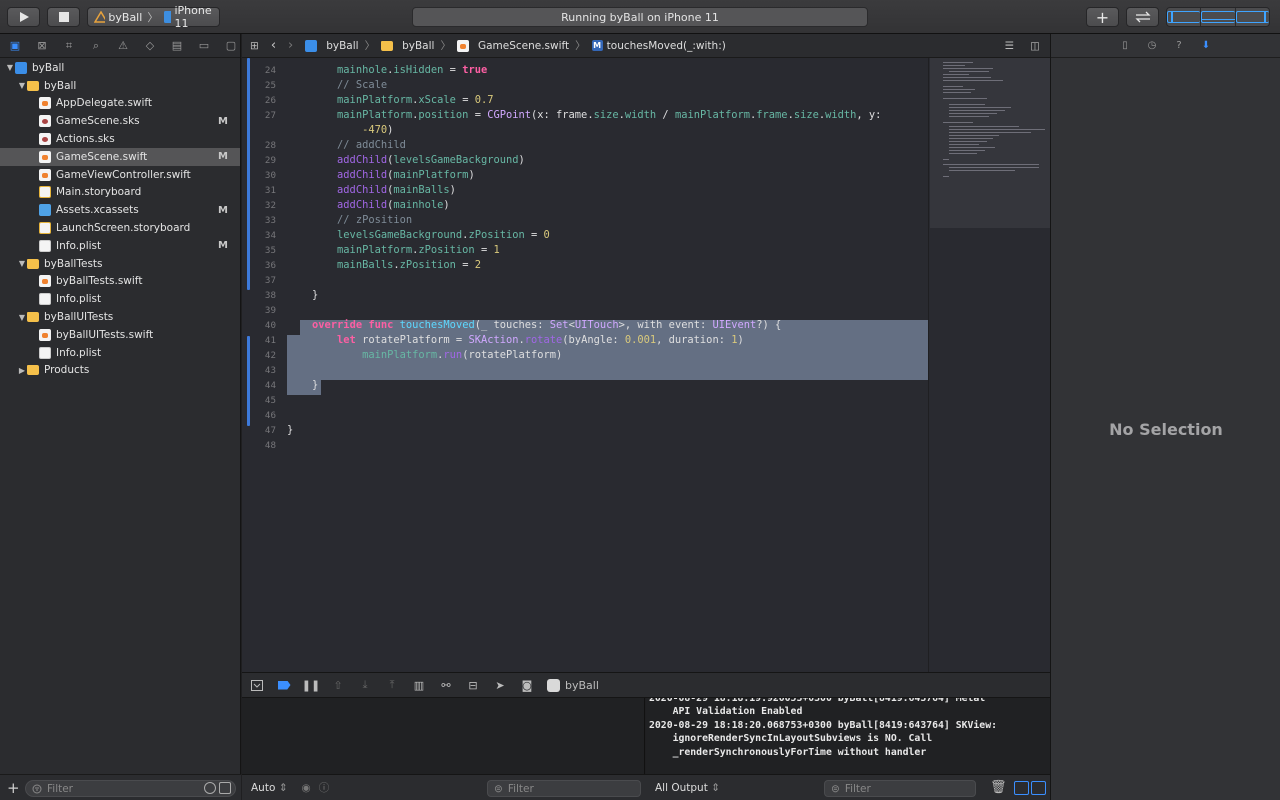  I want to click on modified-files-icon, so click(225, 788).